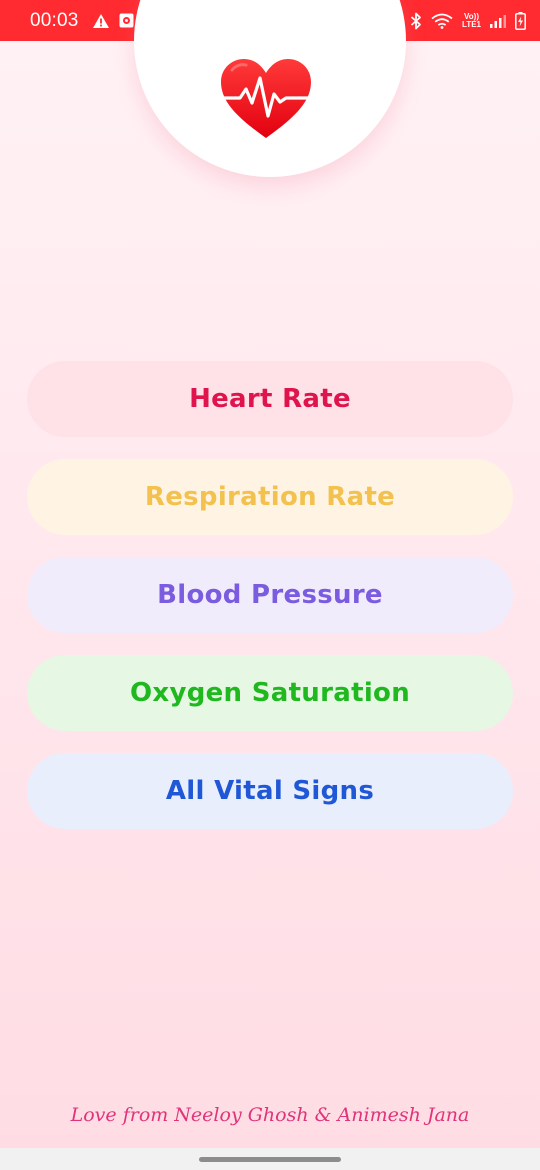 The height and width of the screenshot is (1170, 540). What do you see at coordinates (270, 693) in the screenshot?
I see `oxygen-saturation-button: Oxygen Saturation` at bounding box center [270, 693].